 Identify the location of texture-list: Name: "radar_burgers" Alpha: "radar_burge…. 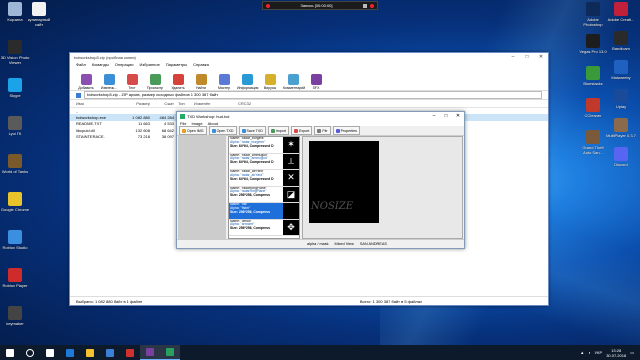
(264, 187).